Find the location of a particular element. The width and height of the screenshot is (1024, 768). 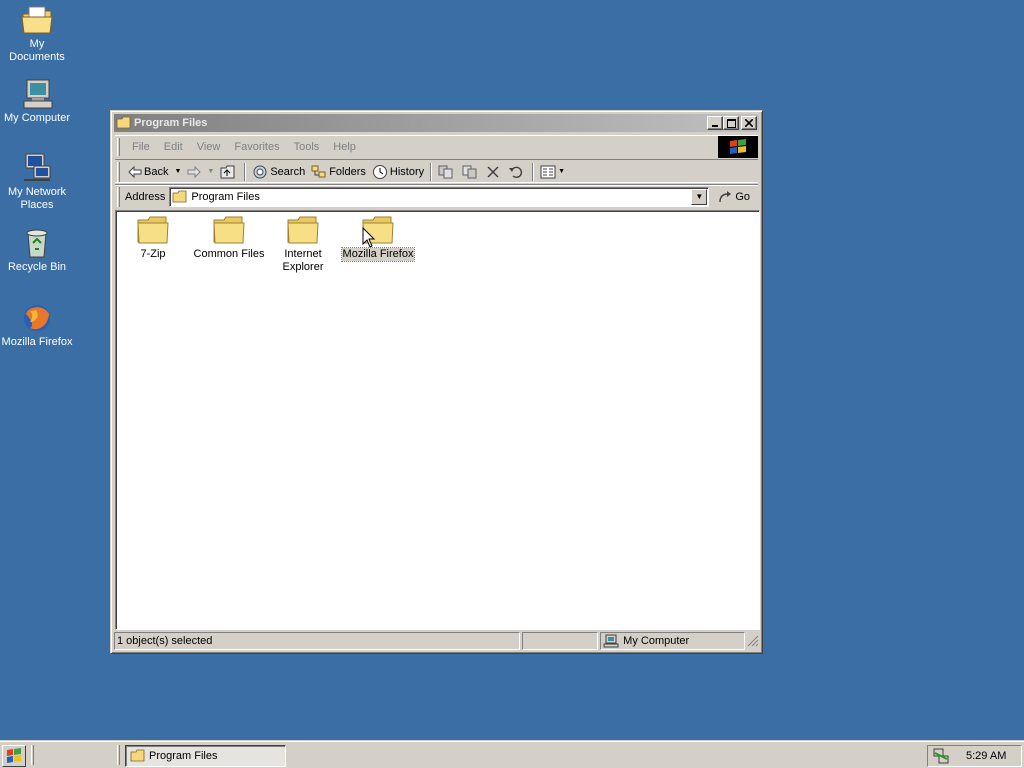

forward-dropdown-icon: ▼ is located at coordinates (210, 171).